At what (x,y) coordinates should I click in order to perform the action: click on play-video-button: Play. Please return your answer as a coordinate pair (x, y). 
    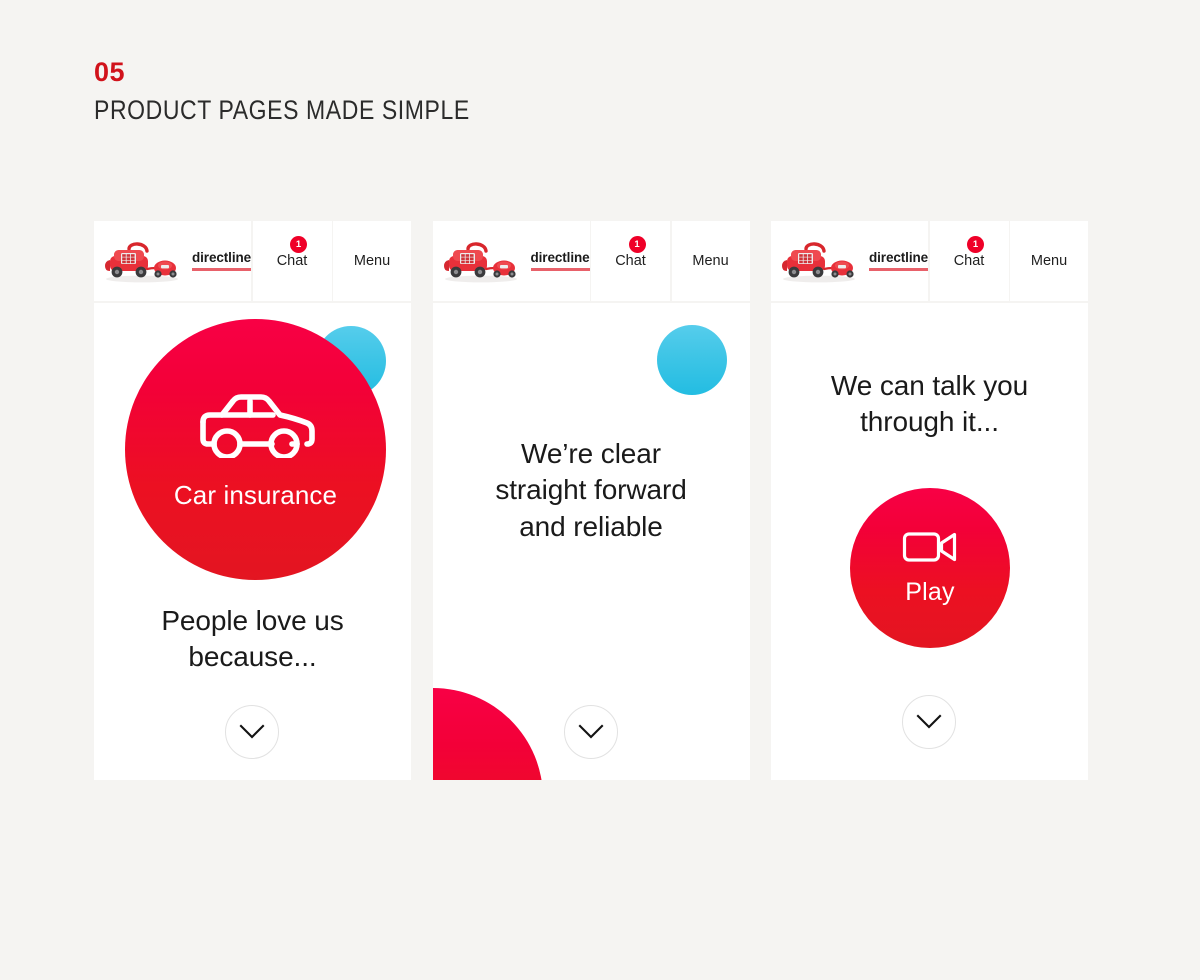
    Looking at the image, I should click on (930, 567).